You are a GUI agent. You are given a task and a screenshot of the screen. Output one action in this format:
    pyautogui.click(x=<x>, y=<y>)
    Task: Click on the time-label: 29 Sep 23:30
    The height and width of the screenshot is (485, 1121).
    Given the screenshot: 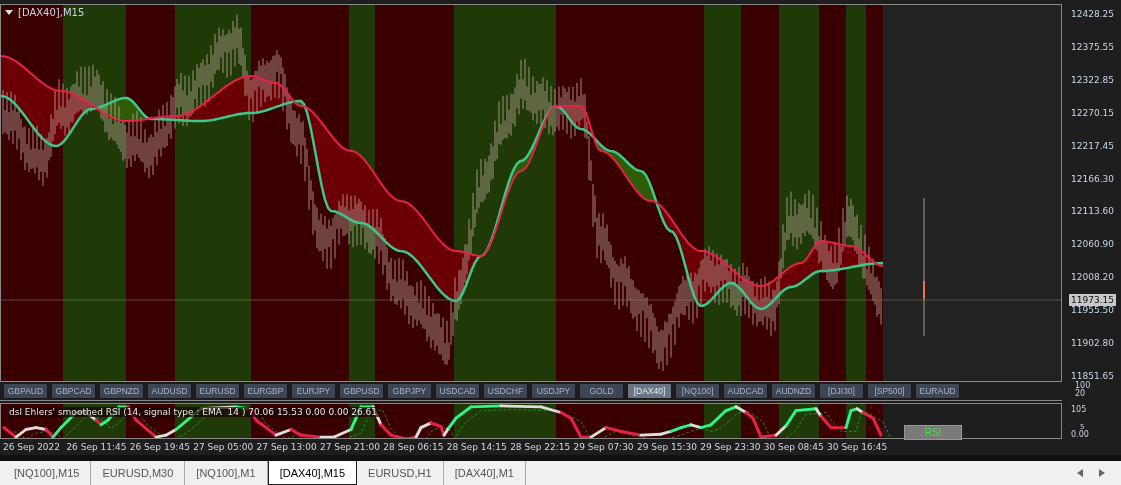 What is the action you would take?
    pyautogui.click(x=731, y=447)
    